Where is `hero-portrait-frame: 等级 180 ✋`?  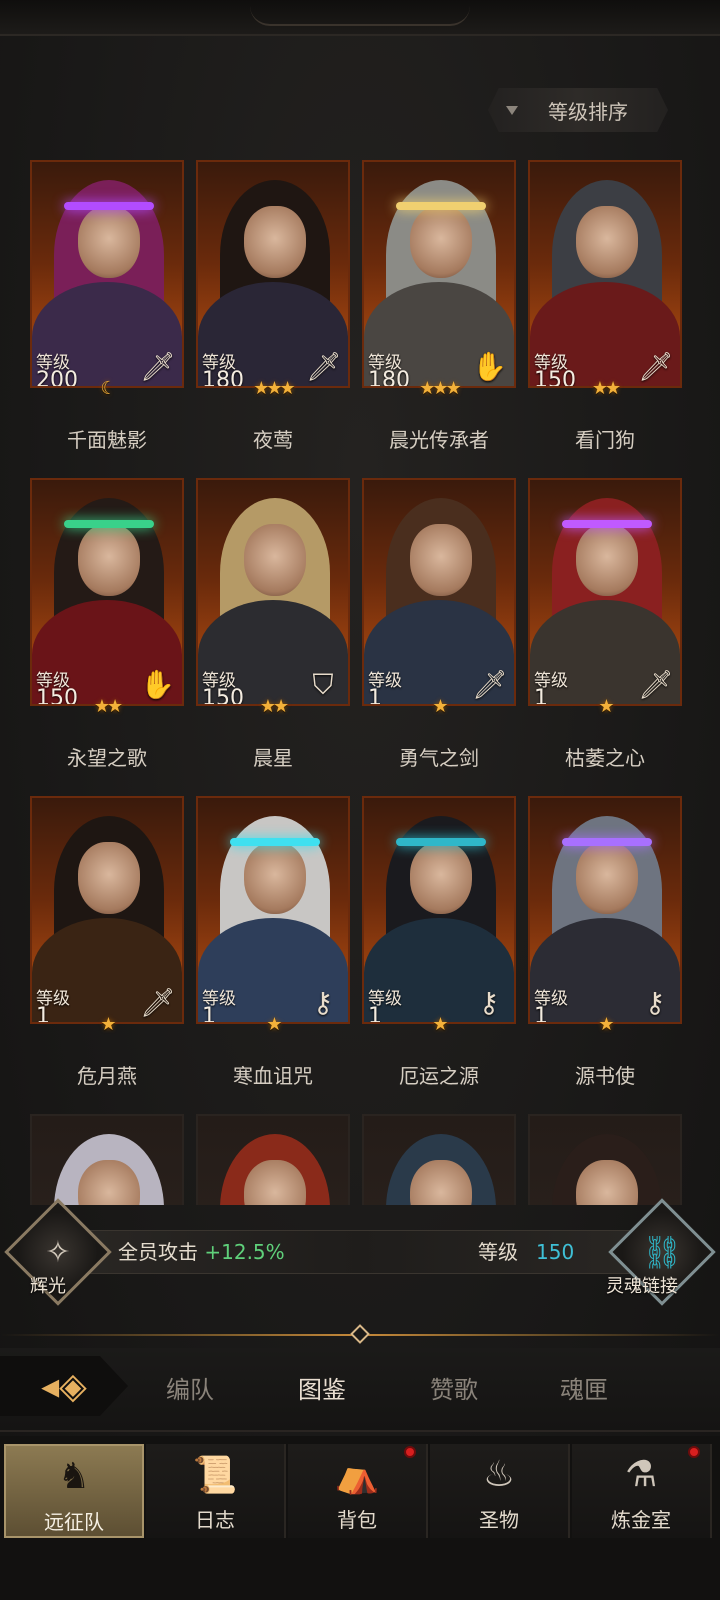 hero-portrait-frame: 等级 180 ✋ is located at coordinates (439, 274).